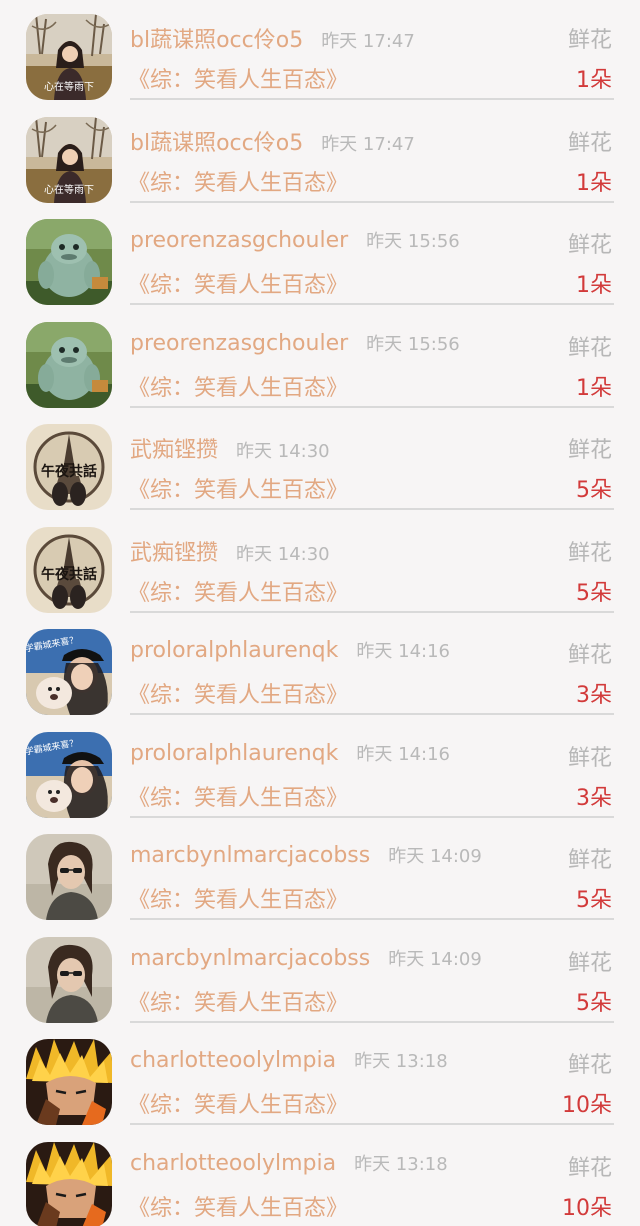  I want to click on timestamp: 昨天 14:16, so click(403, 754).